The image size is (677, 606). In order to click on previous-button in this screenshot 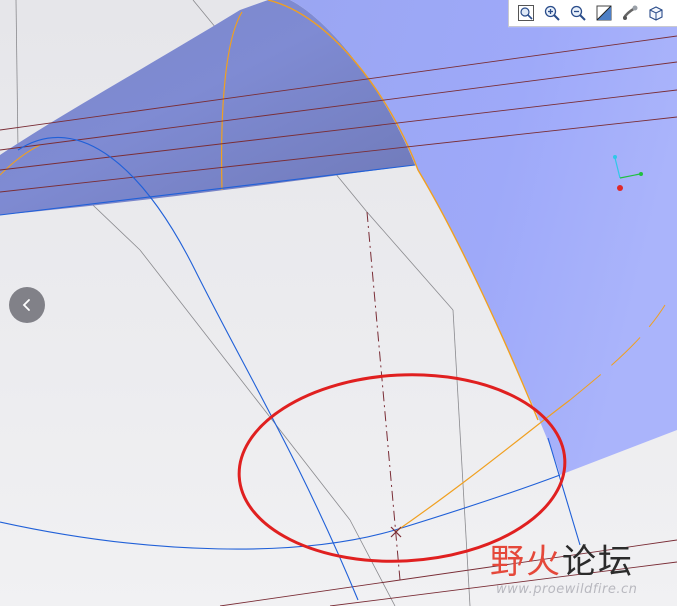, I will do `click(27, 305)`.